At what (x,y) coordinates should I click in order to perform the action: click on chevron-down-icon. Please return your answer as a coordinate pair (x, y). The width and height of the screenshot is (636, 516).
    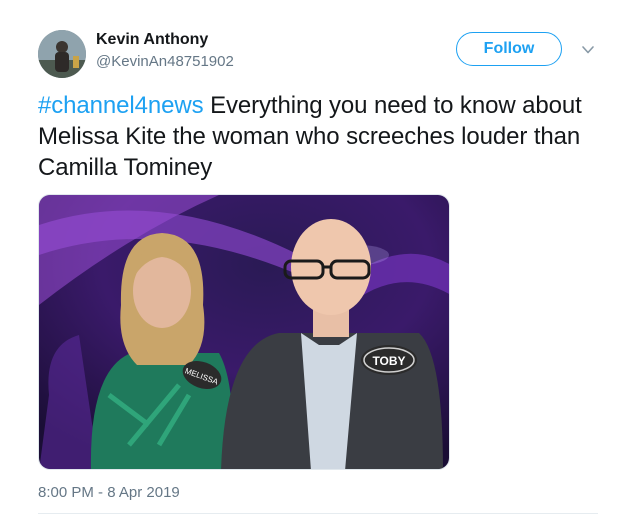
    Looking at the image, I should click on (588, 50).